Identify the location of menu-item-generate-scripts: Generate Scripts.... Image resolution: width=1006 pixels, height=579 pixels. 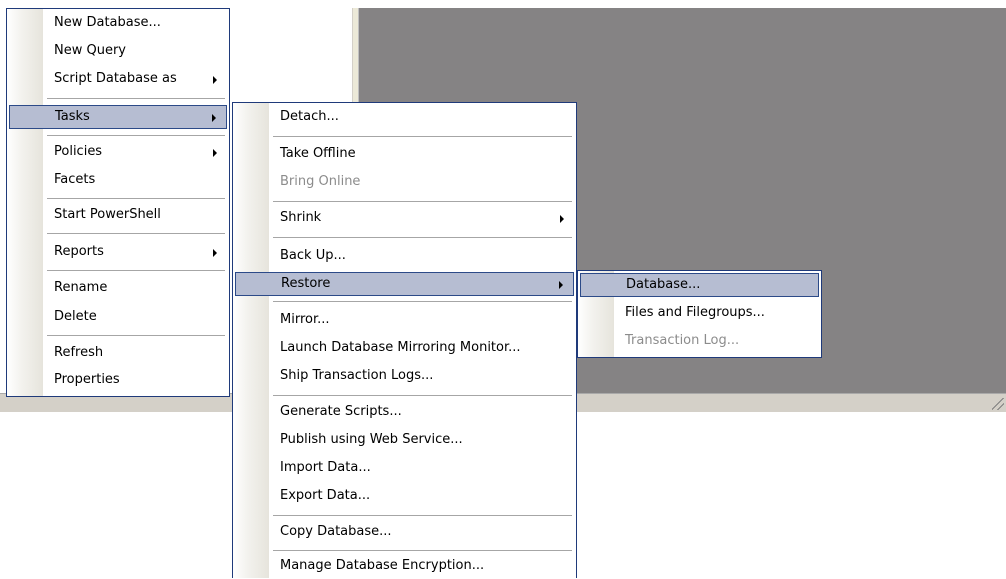
(404, 413).